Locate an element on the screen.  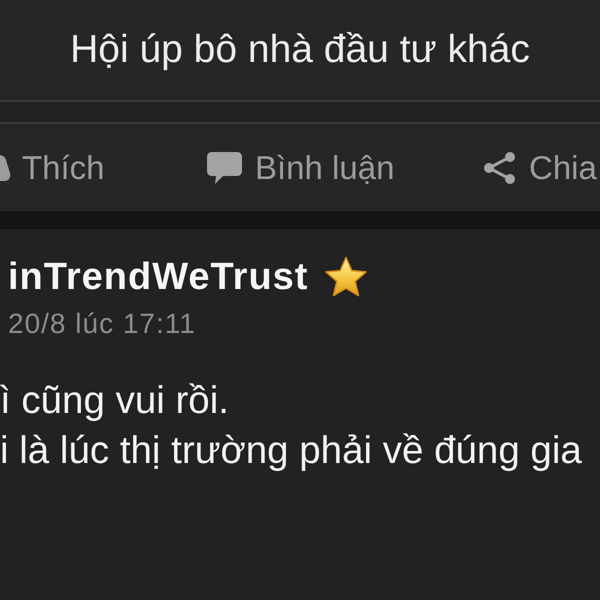
post-text-line: ì cũng vui rồi. is located at coordinates (115, 401).